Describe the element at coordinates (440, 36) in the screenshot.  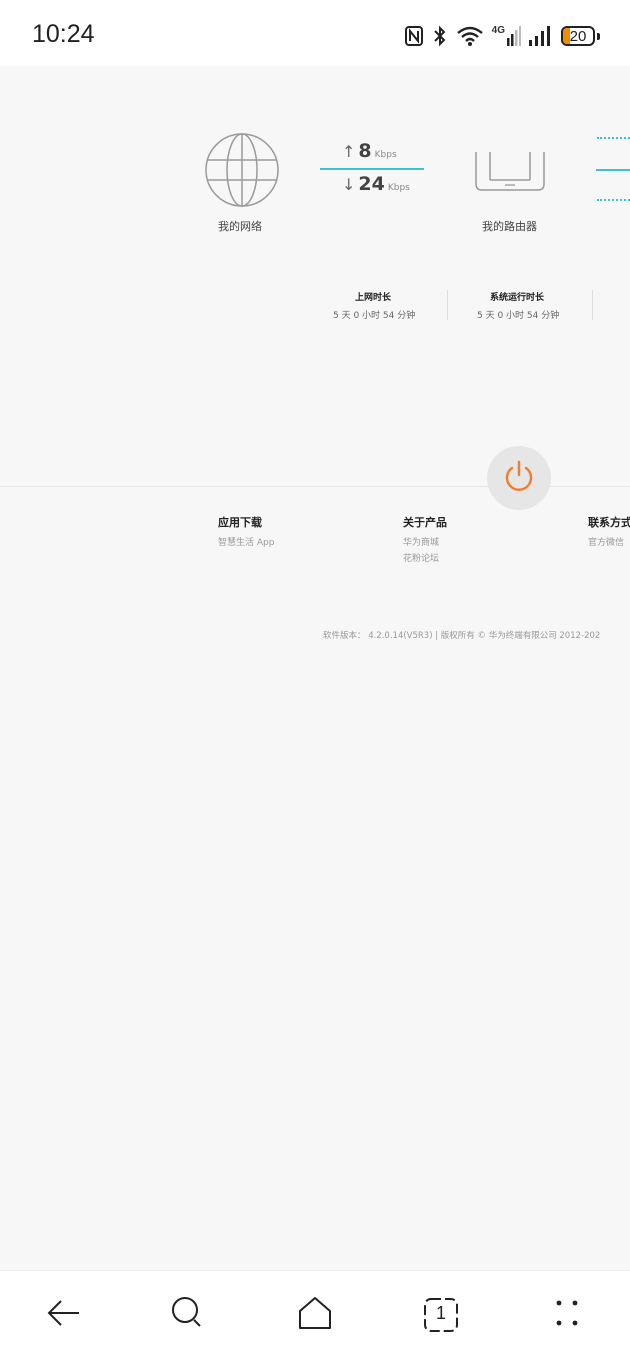
I see `bluetooth-icon` at that location.